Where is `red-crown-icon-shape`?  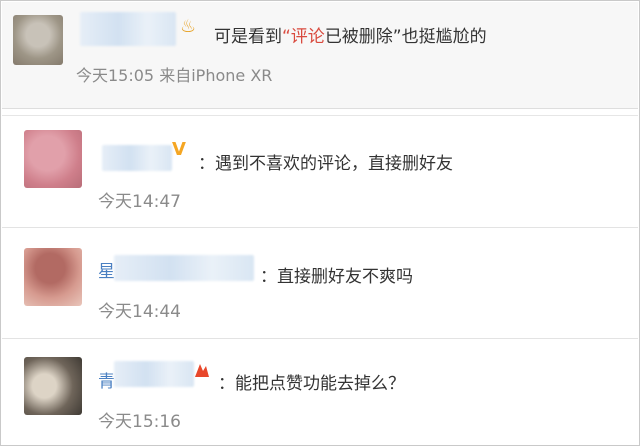 red-crown-icon-shape is located at coordinates (202, 370).